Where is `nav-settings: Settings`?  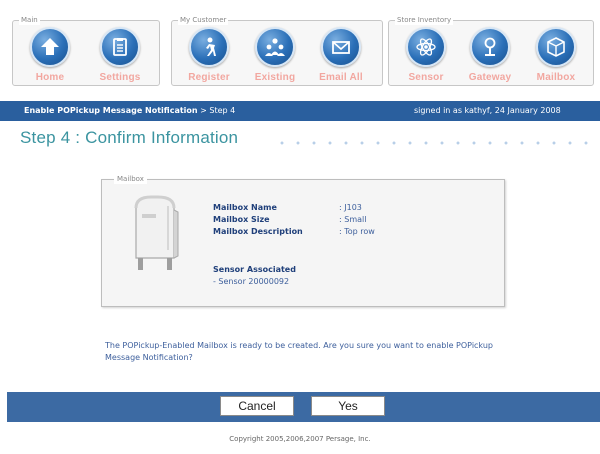 nav-settings: Settings is located at coordinates (120, 55).